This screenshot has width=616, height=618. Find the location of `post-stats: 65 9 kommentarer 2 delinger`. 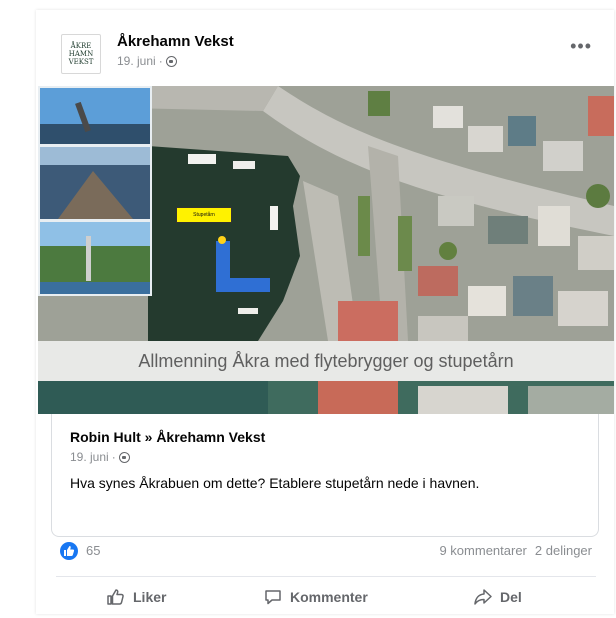

post-stats: 65 9 kommentarer 2 delinger is located at coordinates (325, 551).